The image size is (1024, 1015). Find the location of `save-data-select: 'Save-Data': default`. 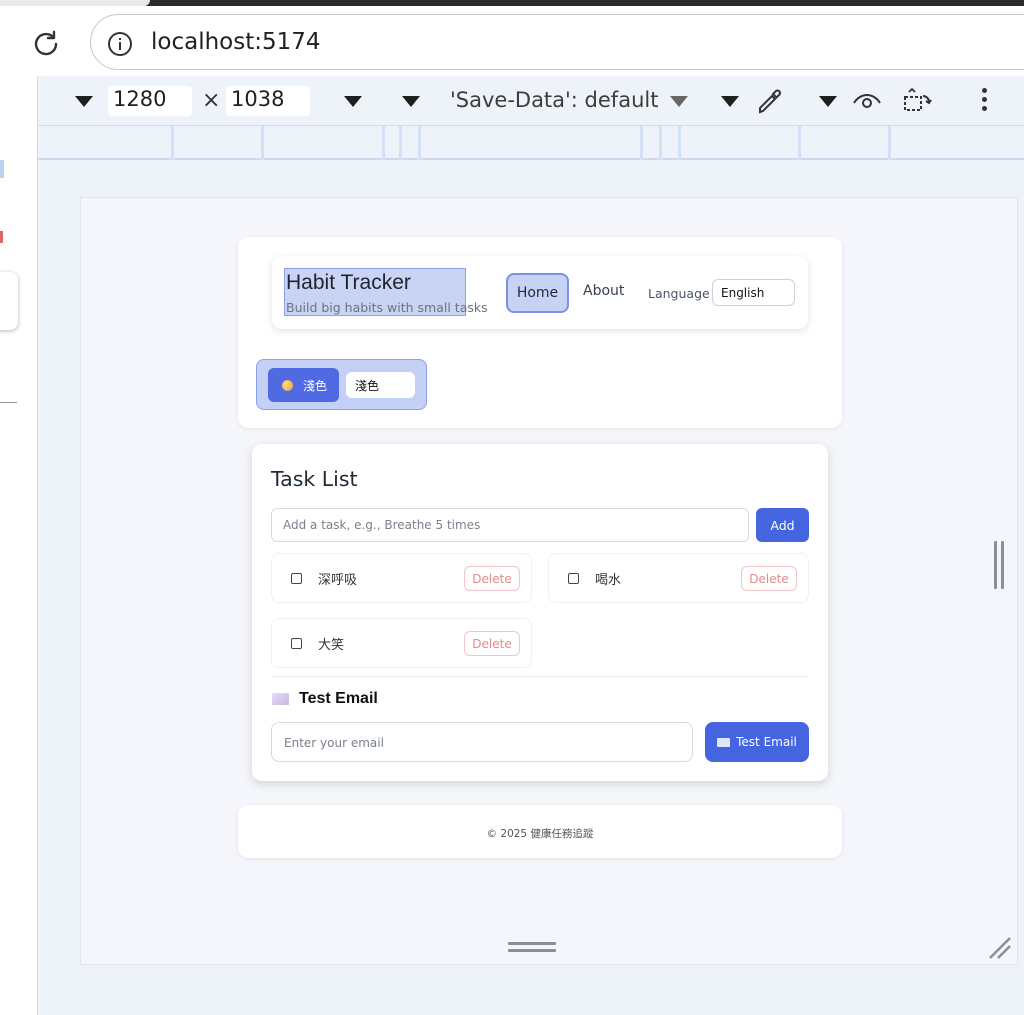

save-data-select: 'Save-Data': default is located at coordinates (554, 100).